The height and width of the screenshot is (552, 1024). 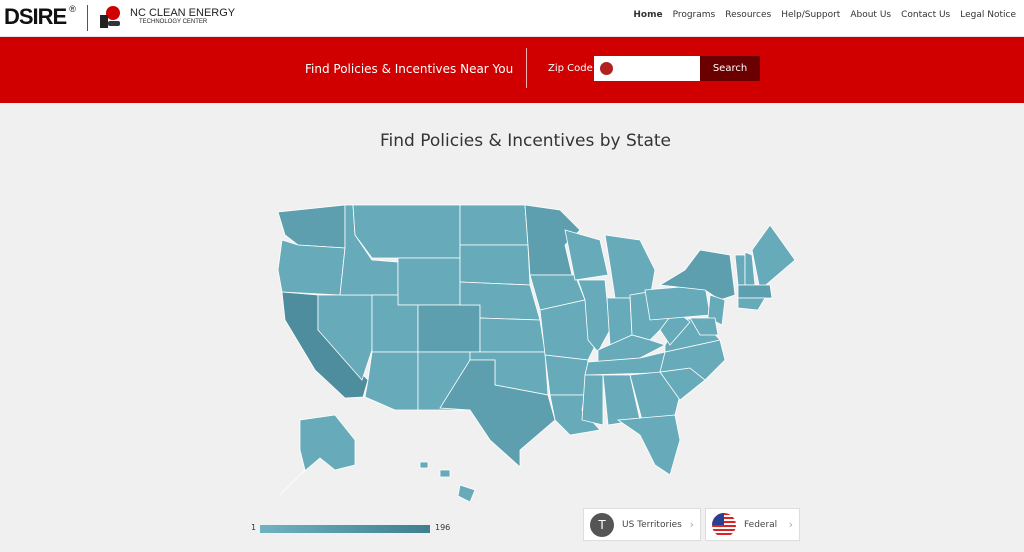 What do you see at coordinates (755, 291) in the screenshot?
I see `state-ma` at bounding box center [755, 291].